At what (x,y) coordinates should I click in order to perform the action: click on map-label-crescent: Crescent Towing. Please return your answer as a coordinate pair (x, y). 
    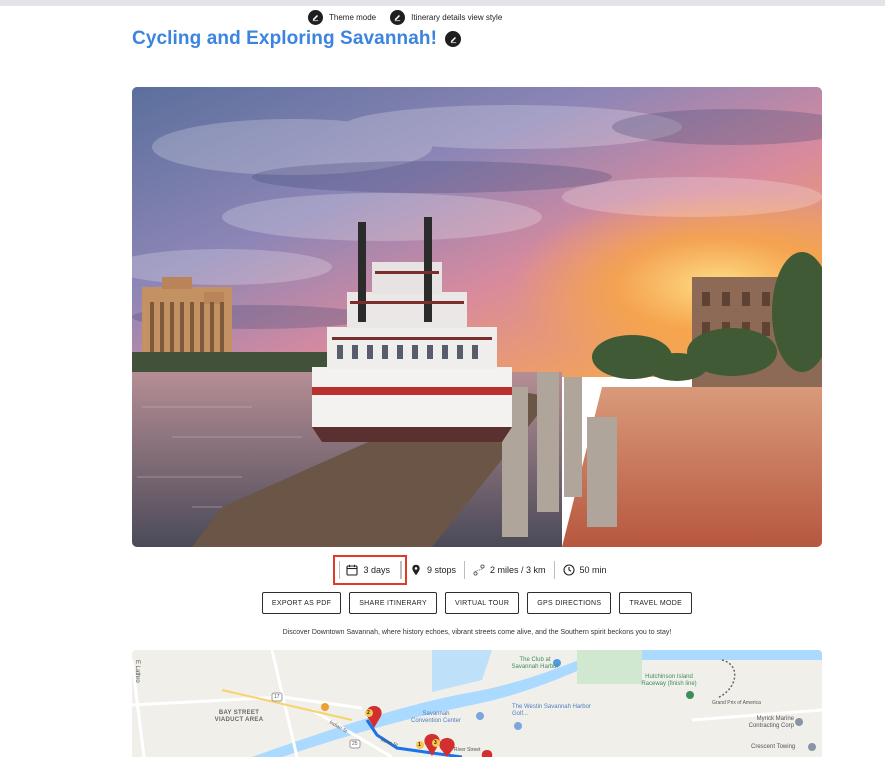
    Looking at the image, I should click on (773, 747).